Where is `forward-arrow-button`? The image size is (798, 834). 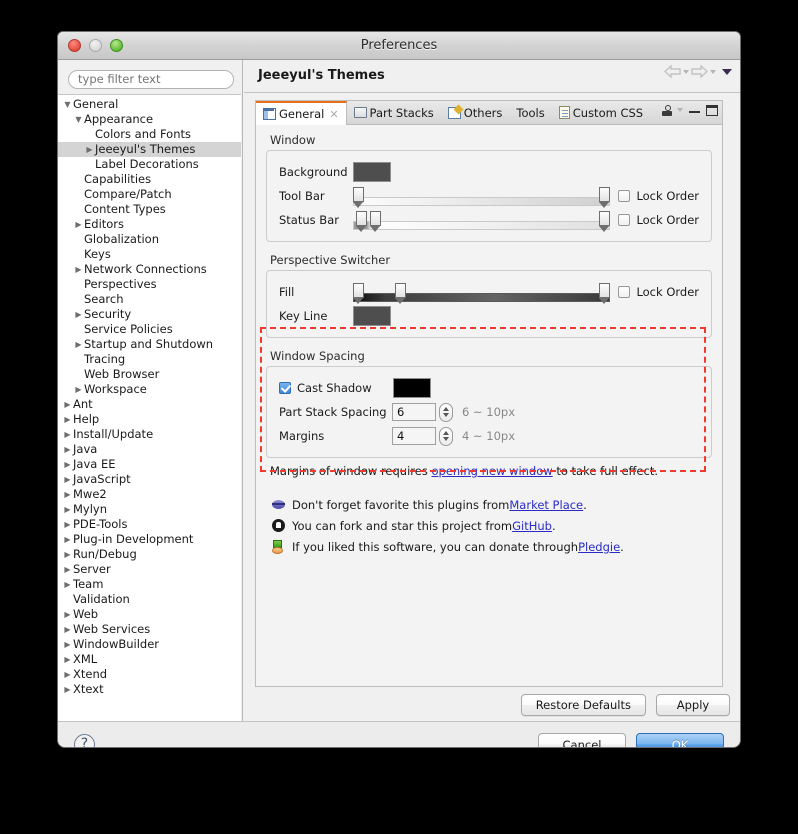 forward-arrow-button is located at coordinates (703, 71).